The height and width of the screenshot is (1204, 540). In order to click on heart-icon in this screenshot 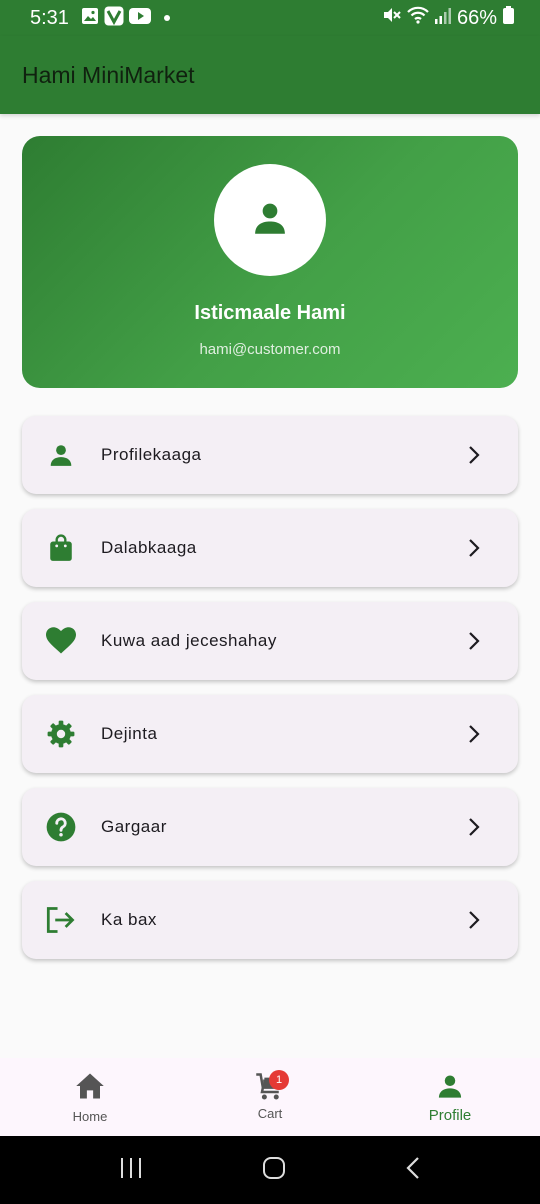, I will do `click(61, 641)`.